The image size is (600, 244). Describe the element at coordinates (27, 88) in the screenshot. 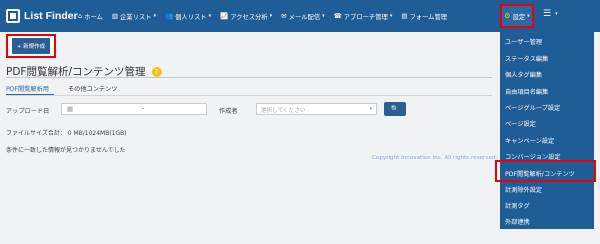

I see `tab-pdf-analysis: PDF閲覧解析用` at that location.